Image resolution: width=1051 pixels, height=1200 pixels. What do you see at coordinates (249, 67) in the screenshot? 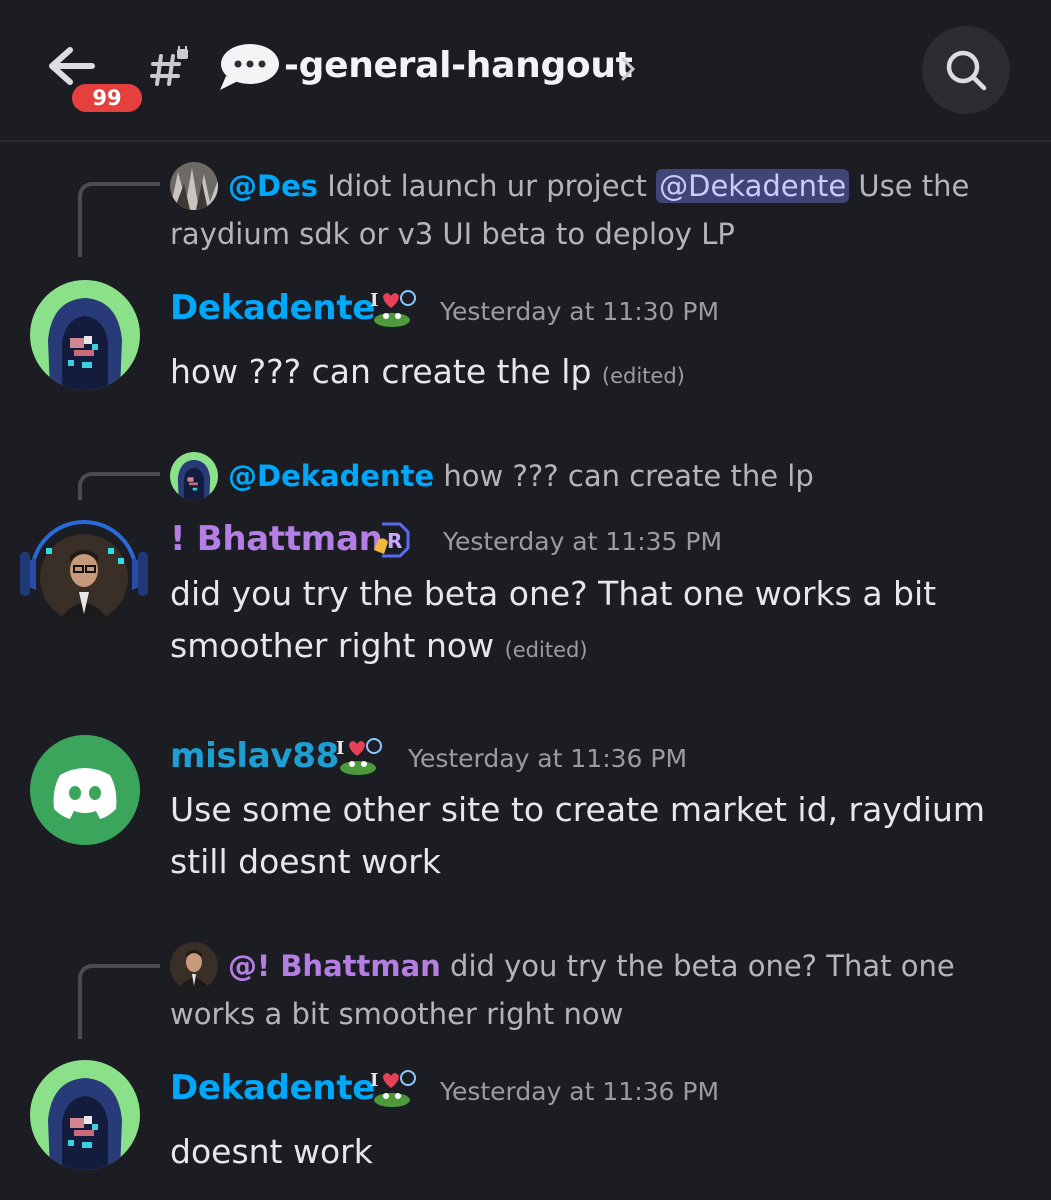
I see `speech-bubble-icon` at bounding box center [249, 67].